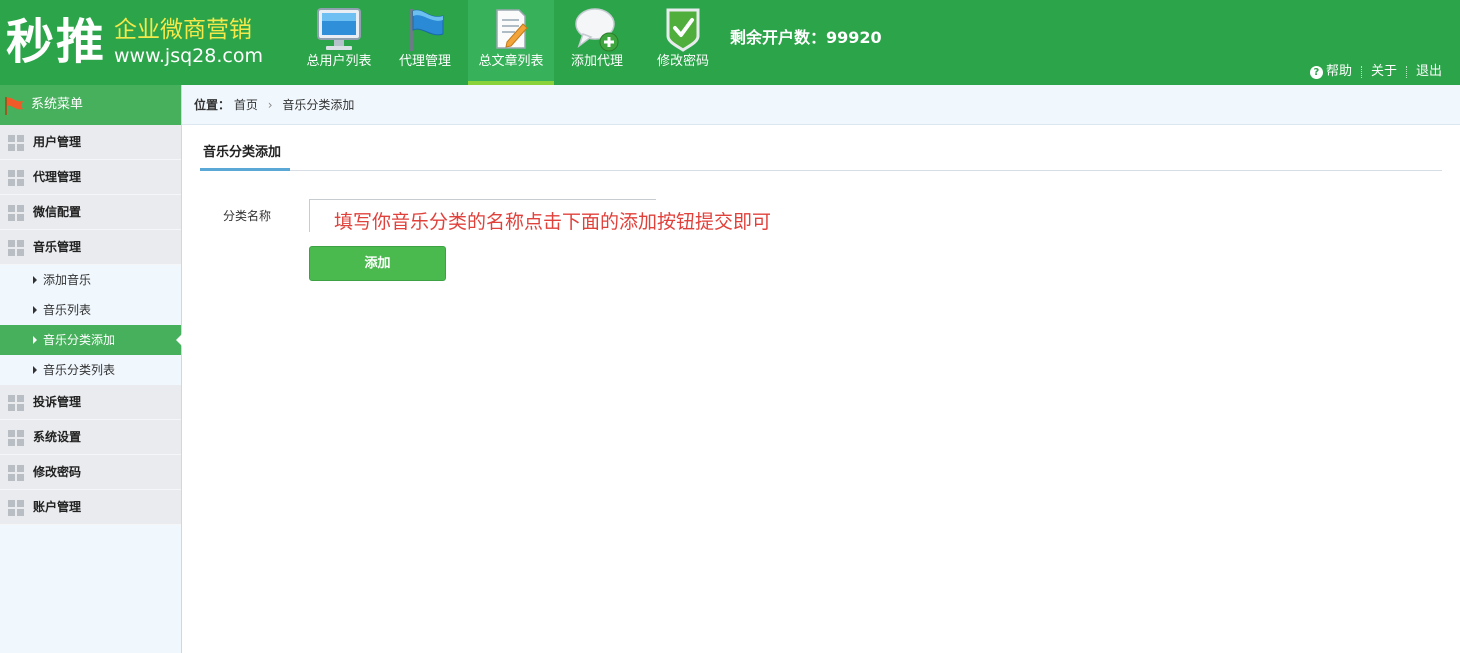 The image size is (1460, 653). I want to click on sidebar-item-agent-manage: 代理管理, so click(90, 177).